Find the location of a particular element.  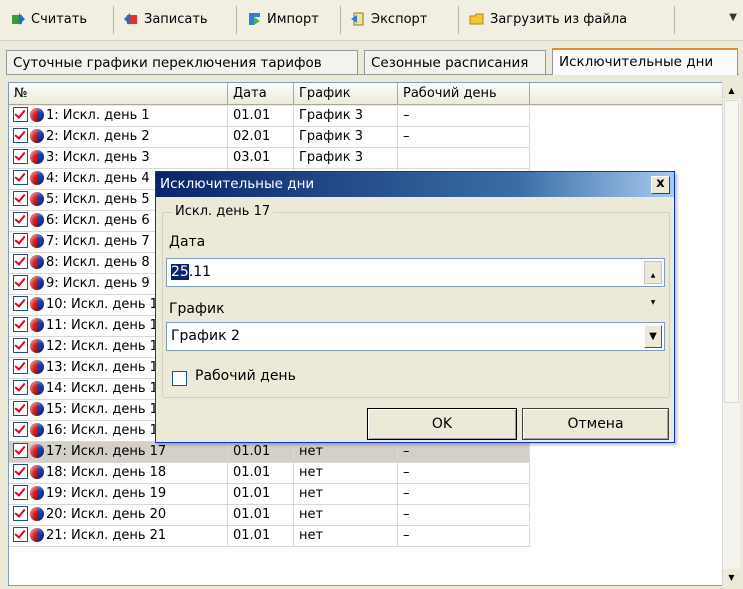

close-icon: x is located at coordinates (660, 185).